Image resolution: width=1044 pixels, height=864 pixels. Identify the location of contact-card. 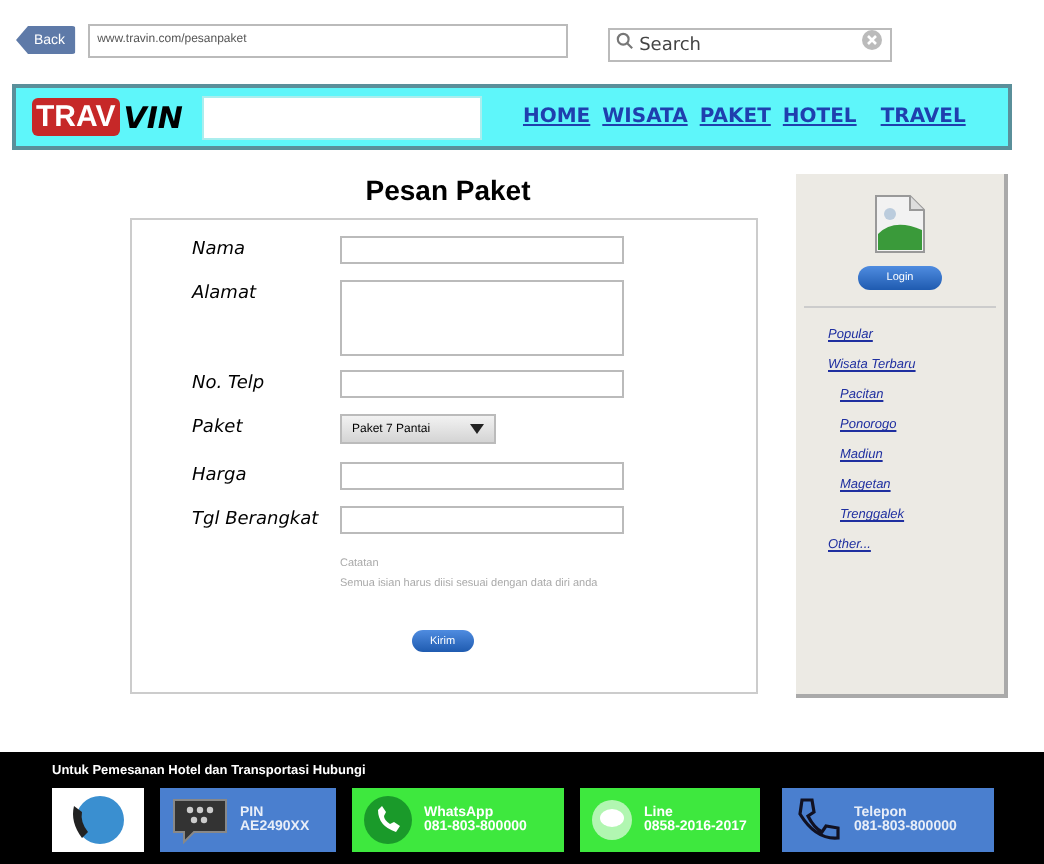
(98, 820).